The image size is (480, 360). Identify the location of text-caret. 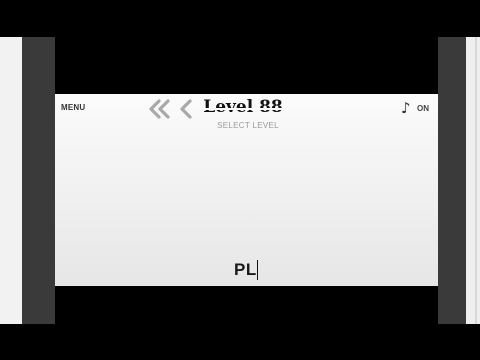
(257, 270).